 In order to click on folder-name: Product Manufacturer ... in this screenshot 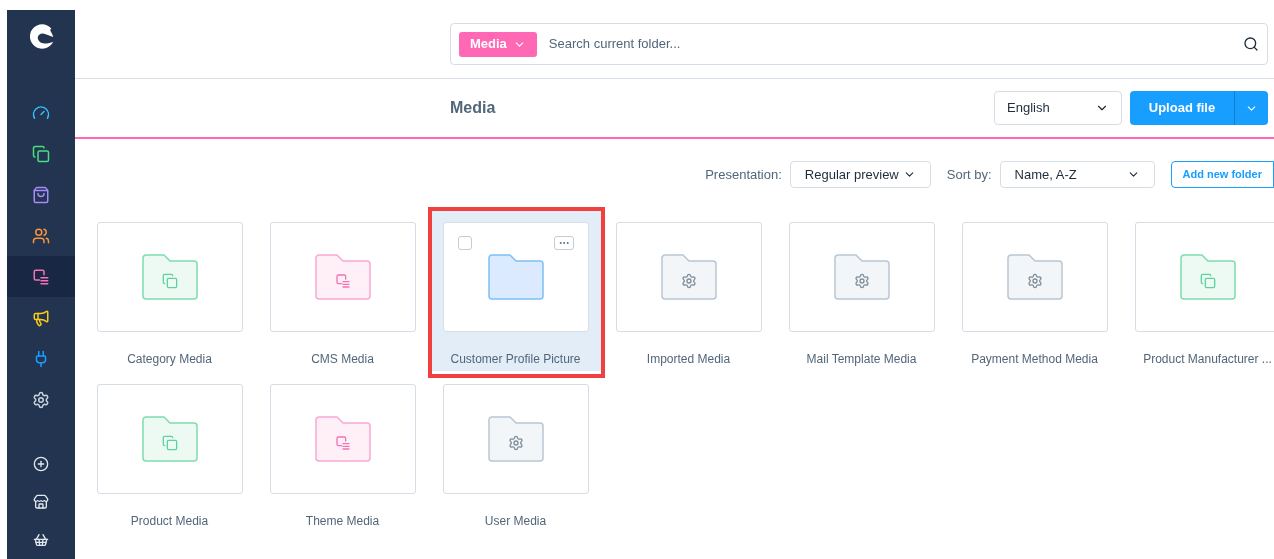, I will do `click(1207, 359)`.